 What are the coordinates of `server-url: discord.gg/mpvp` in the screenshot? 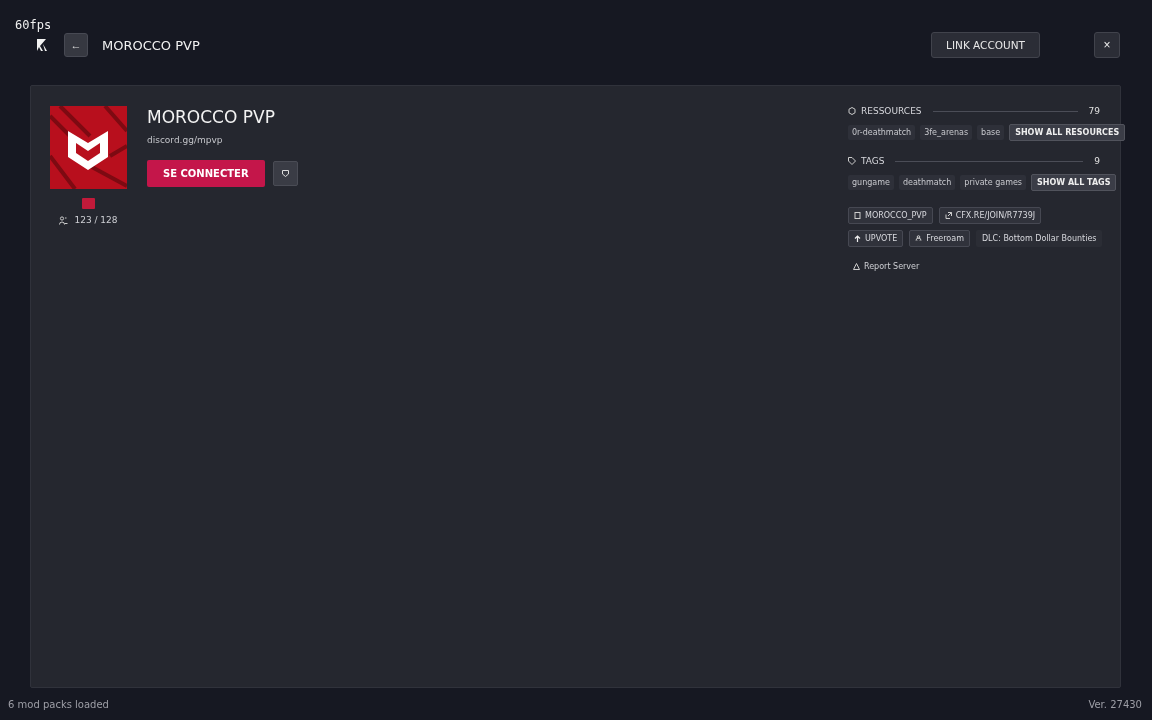 It's located at (185, 140).